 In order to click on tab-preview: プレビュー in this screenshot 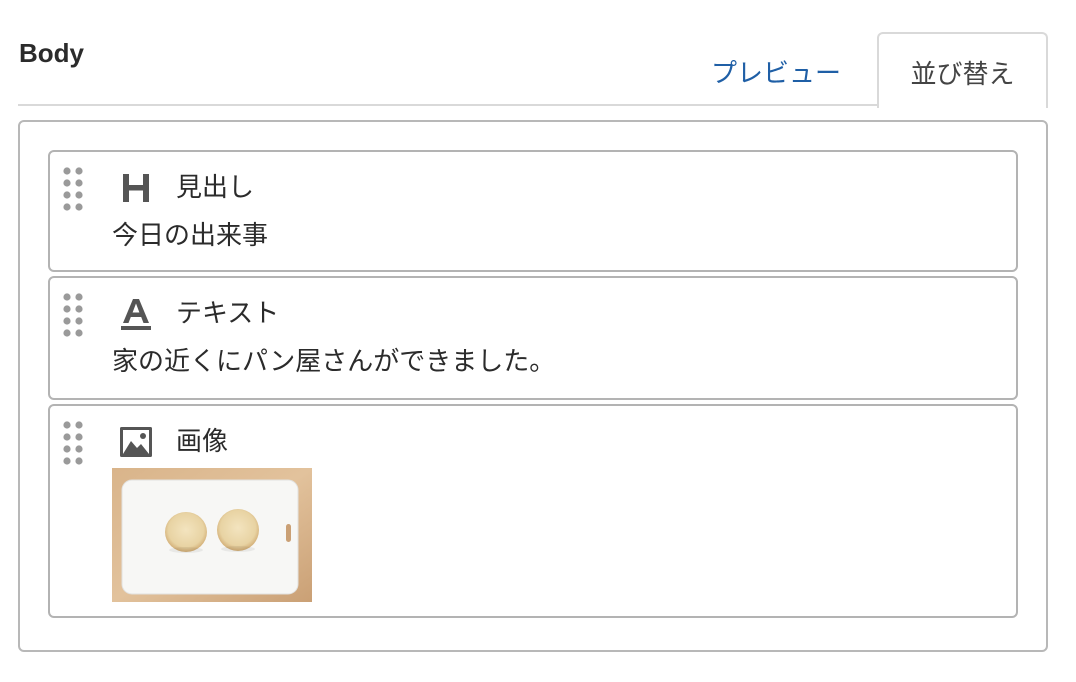, I will do `click(776, 71)`.